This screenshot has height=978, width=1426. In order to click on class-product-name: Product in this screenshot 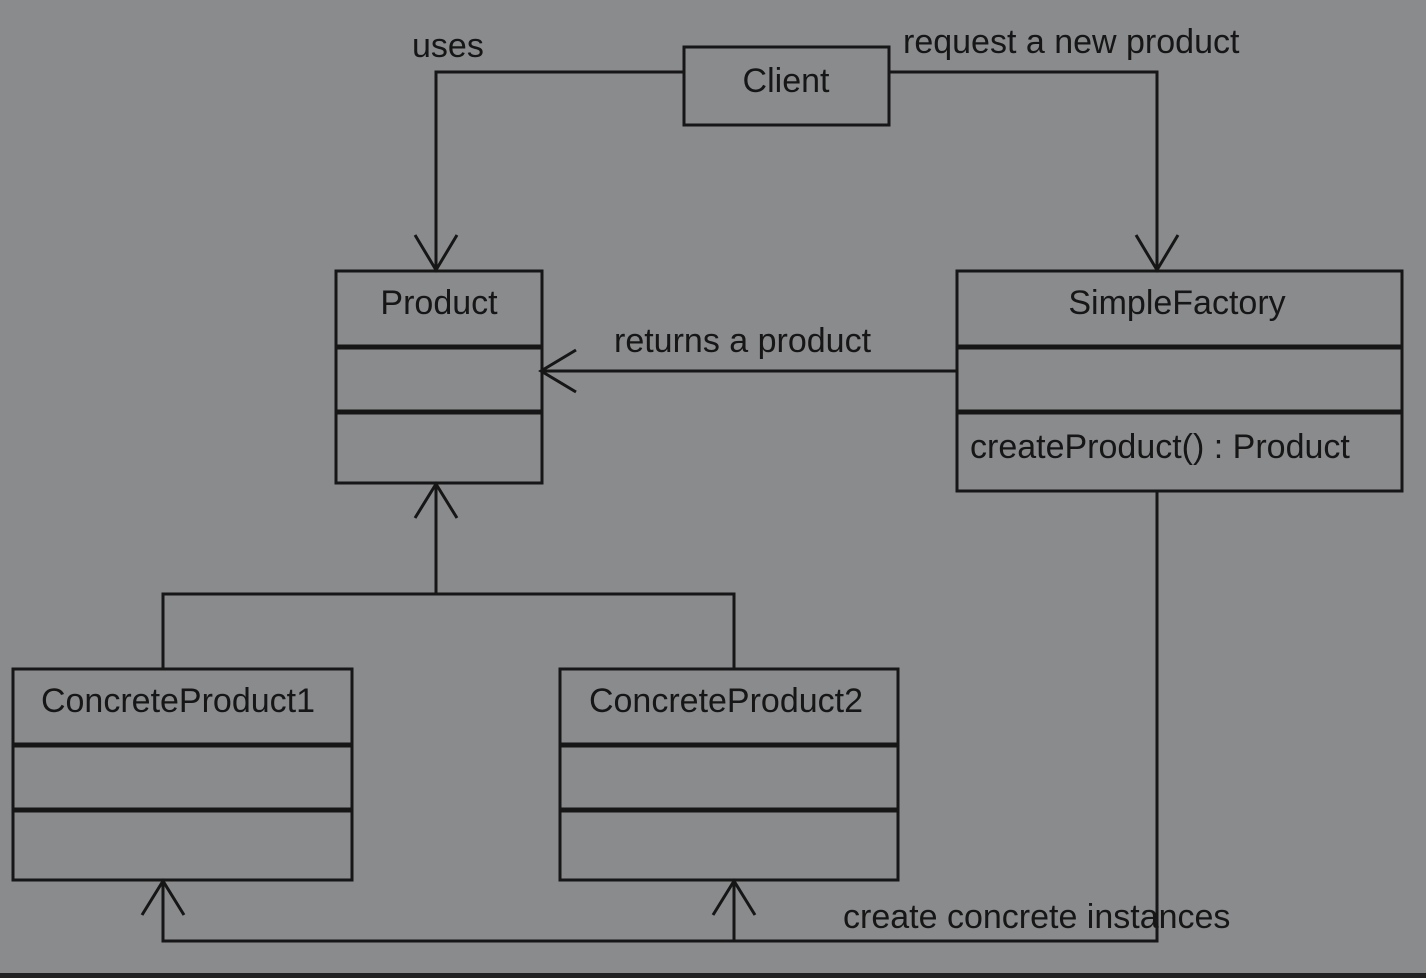, I will do `click(439, 303)`.